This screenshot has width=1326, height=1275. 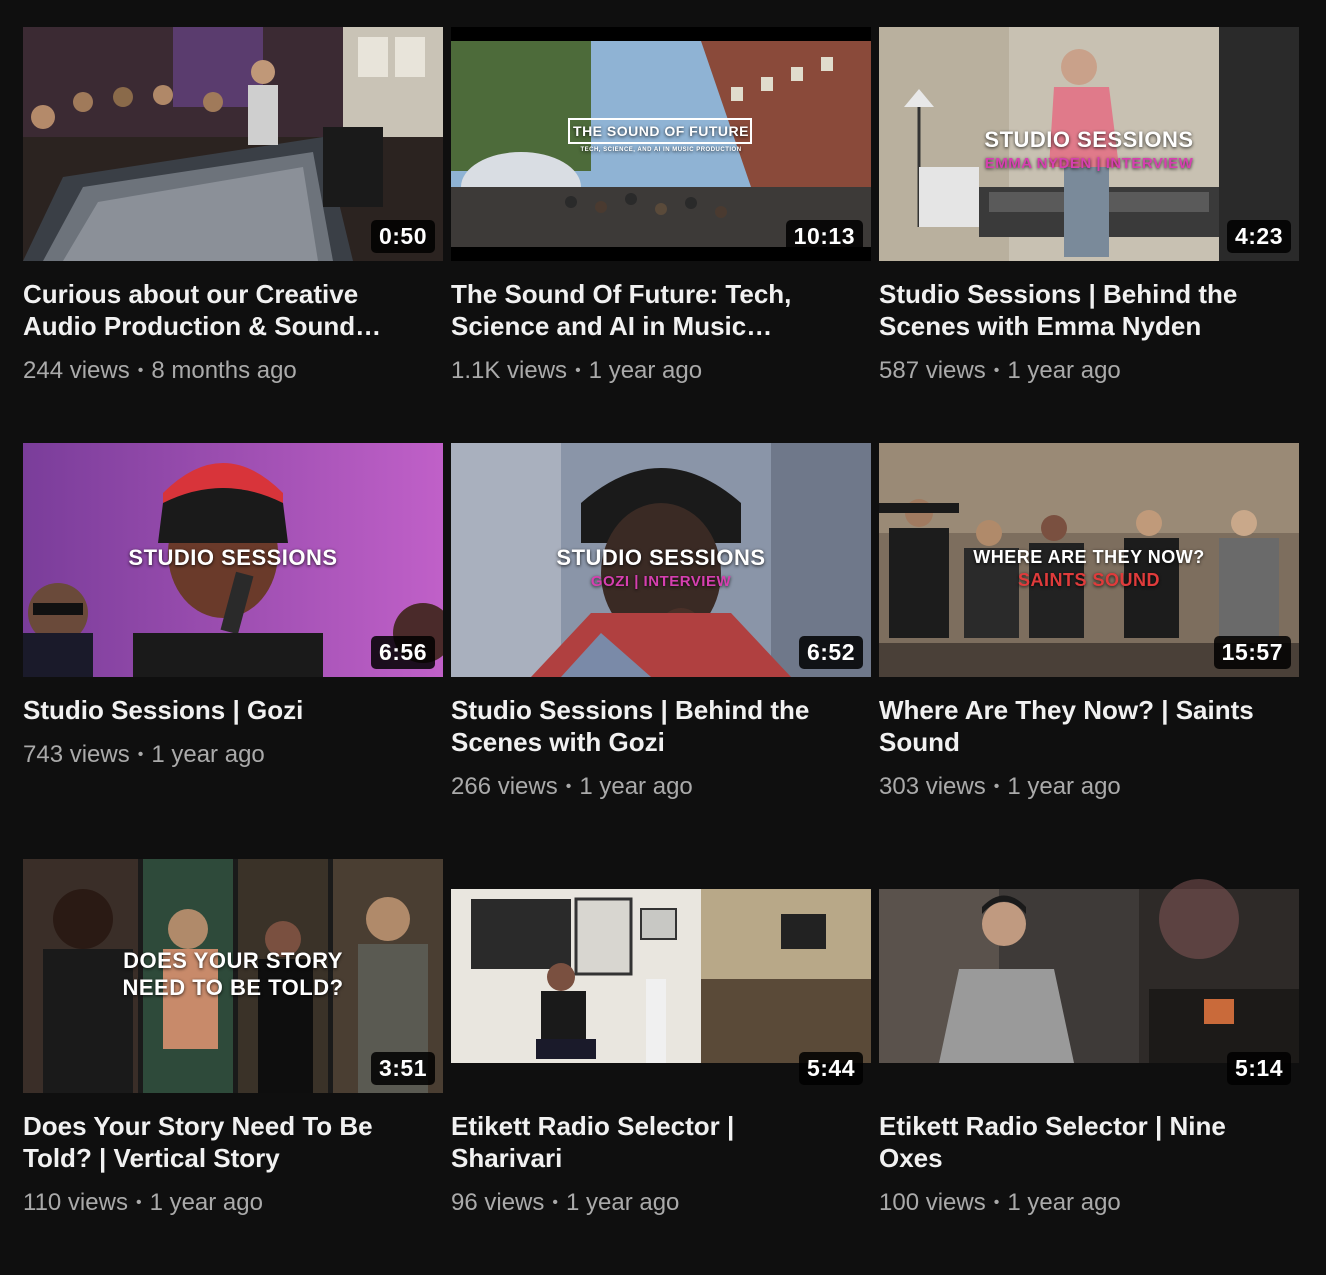 What do you see at coordinates (75, 1202) in the screenshot?
I see `view-count: 110 views` at bounding box center [75, 1202].